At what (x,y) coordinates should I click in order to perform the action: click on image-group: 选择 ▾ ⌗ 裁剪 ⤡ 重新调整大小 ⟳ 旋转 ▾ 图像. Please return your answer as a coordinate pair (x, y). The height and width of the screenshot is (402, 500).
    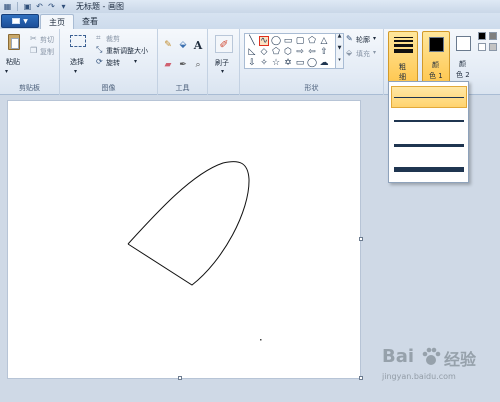
    Looking at the image, I should click on (109, 62).